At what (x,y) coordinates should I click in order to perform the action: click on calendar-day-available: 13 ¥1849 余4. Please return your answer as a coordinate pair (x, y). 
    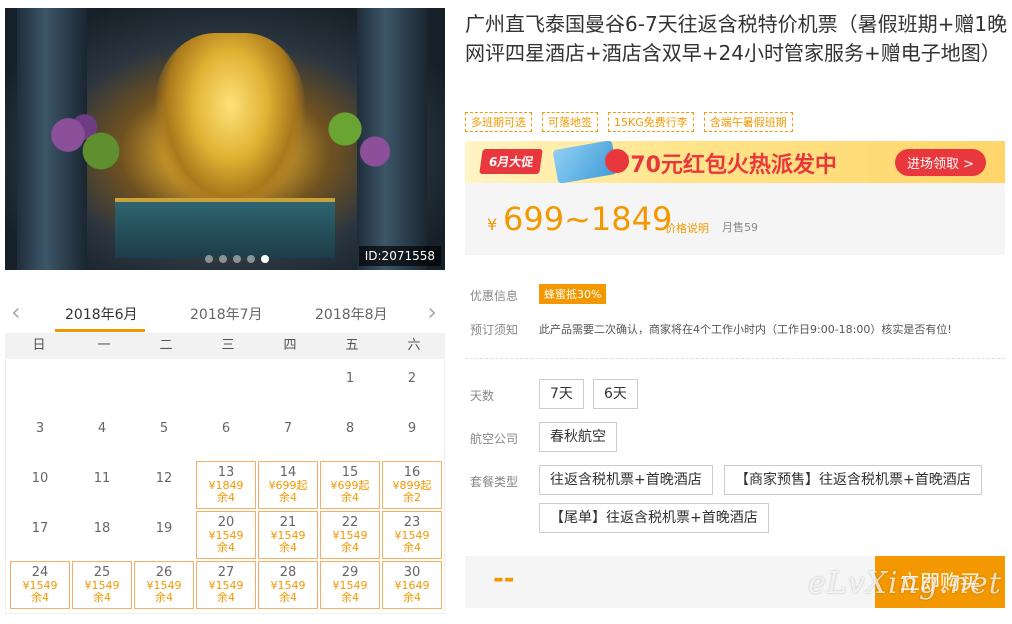
    Looking at the image, I should click on (226, 485).